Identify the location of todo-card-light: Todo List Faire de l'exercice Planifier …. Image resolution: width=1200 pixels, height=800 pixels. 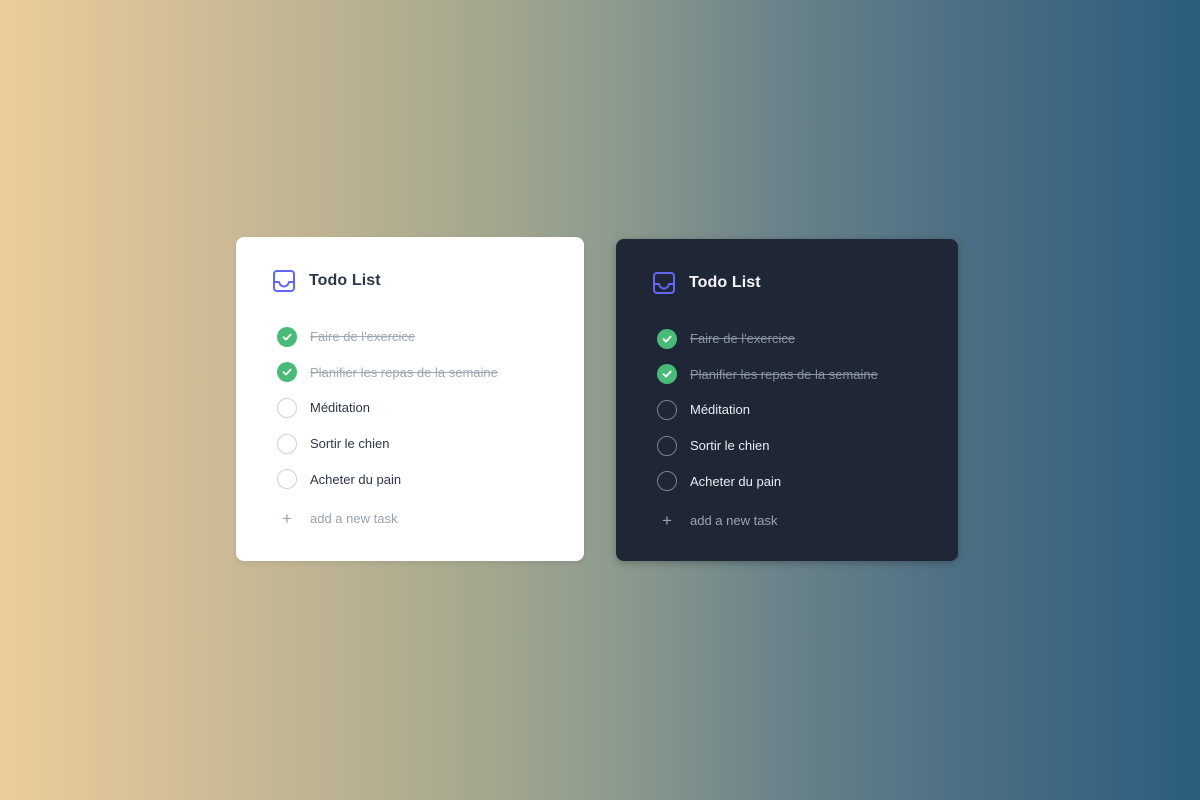
(410, 399).